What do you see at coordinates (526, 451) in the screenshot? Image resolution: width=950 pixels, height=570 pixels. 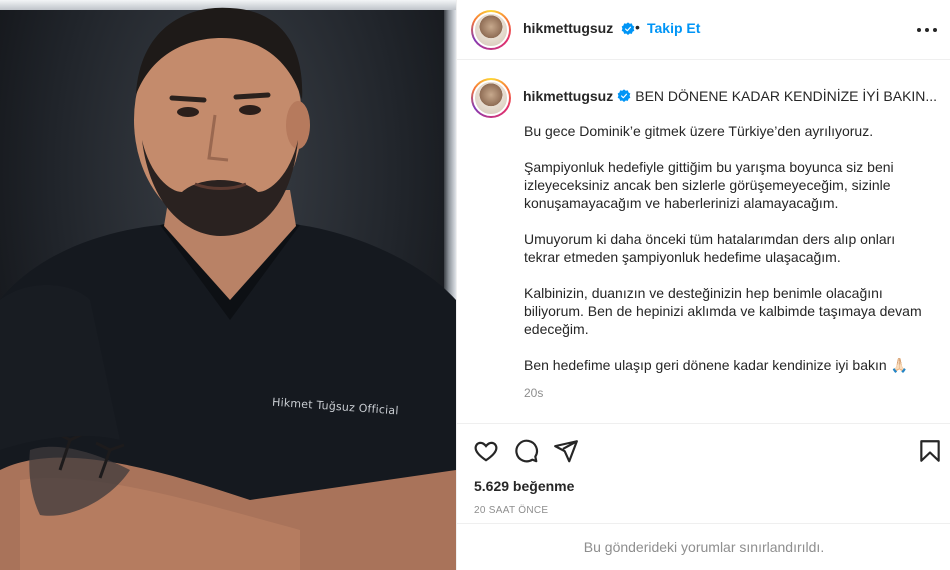 I see `comment-bubble-icon` at bounding box center [526, 451].